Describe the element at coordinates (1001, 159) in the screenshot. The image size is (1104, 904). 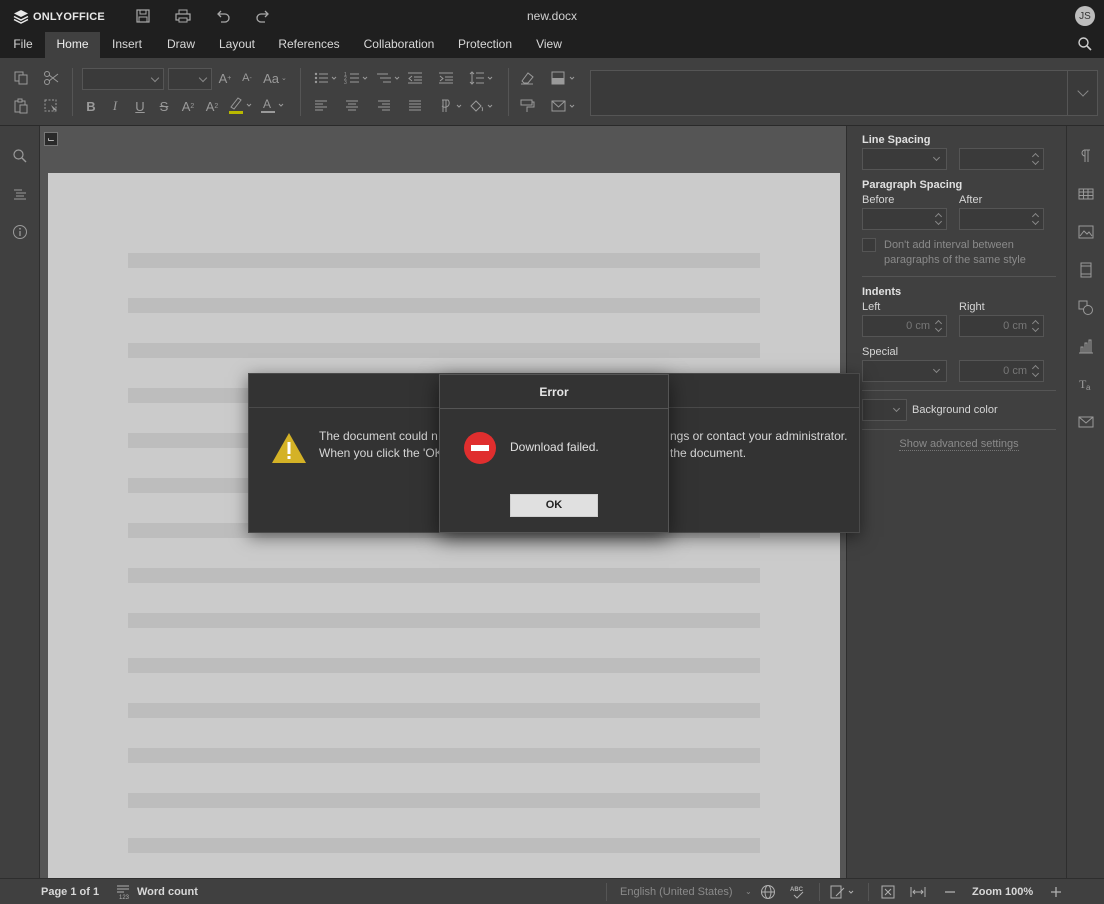
I see `line-spacing-value-input` at that location.